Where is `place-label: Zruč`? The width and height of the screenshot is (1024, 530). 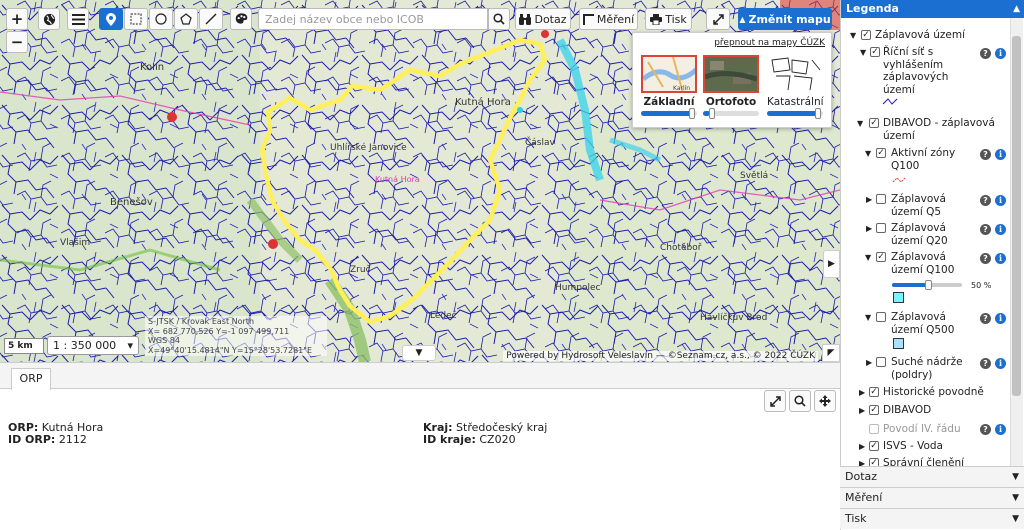 place-label: Zruč is located at coordinates (360, 269).